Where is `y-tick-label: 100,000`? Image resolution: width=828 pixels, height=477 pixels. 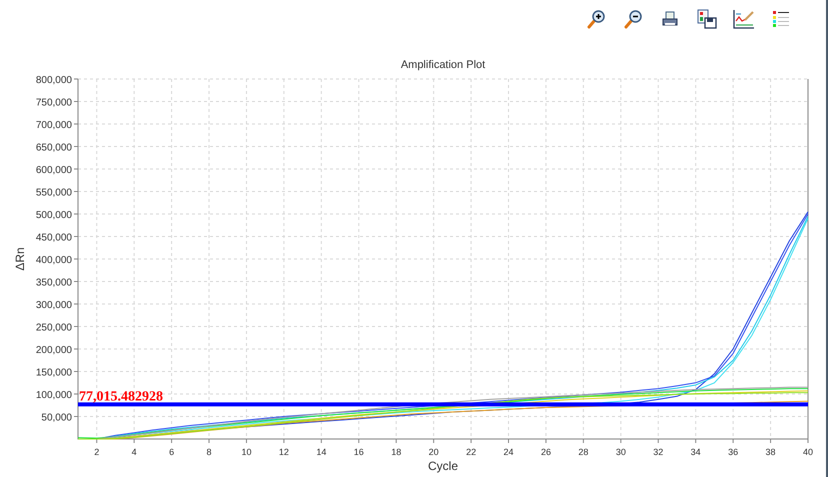
y-tick-label: 100,000 is located at coordinates (54, 395).